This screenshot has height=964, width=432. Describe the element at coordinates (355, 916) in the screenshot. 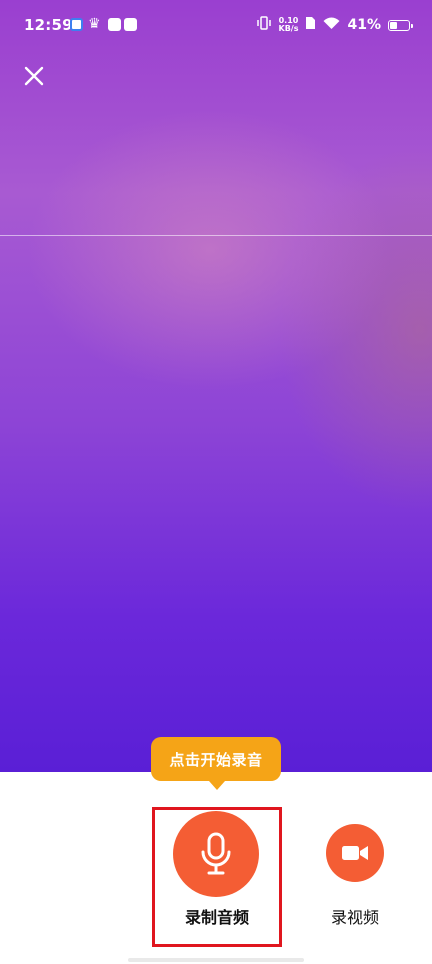

I see `record-video-label: 录视频` at that location.